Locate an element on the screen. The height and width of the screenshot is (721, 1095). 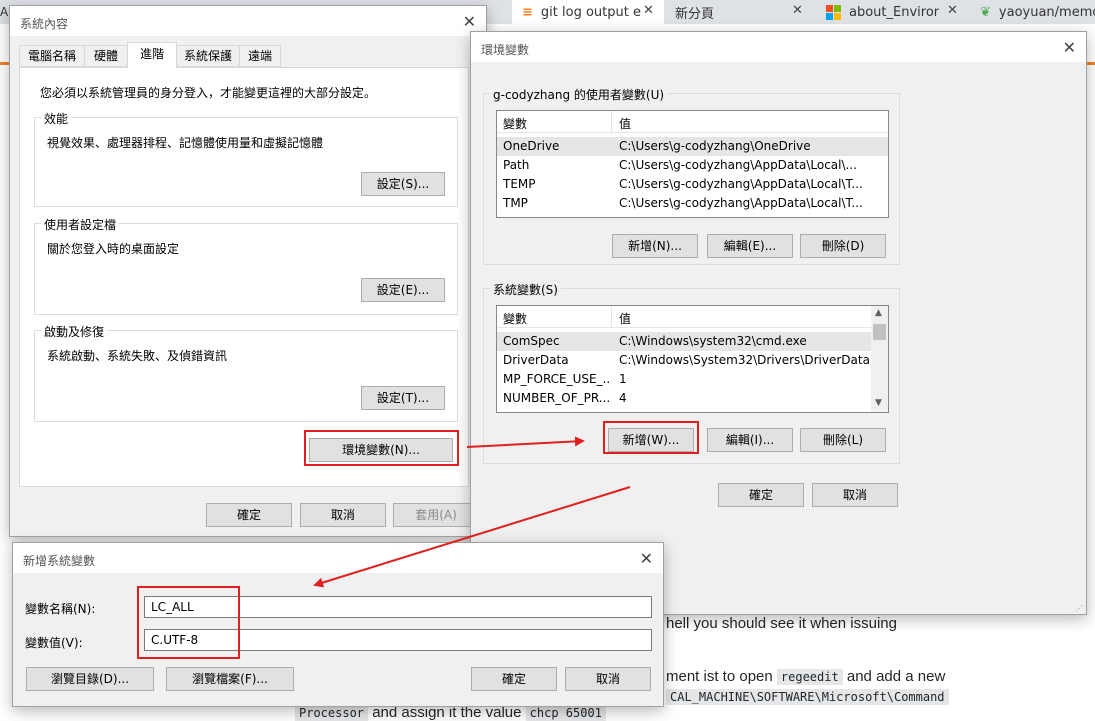
annotation-arrows is located at coordinates (472, 512).